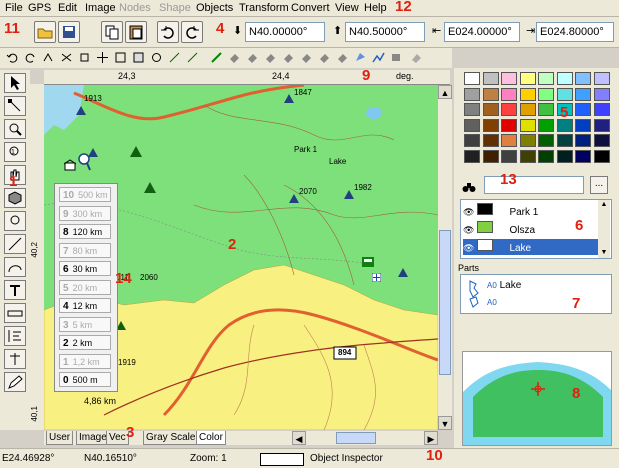 This screenshot has height=468, width=619. What do you see at coordinates (214, 8) in the screenshot?
I see `menu-objects: Objects` at bounding box center [214, 8].